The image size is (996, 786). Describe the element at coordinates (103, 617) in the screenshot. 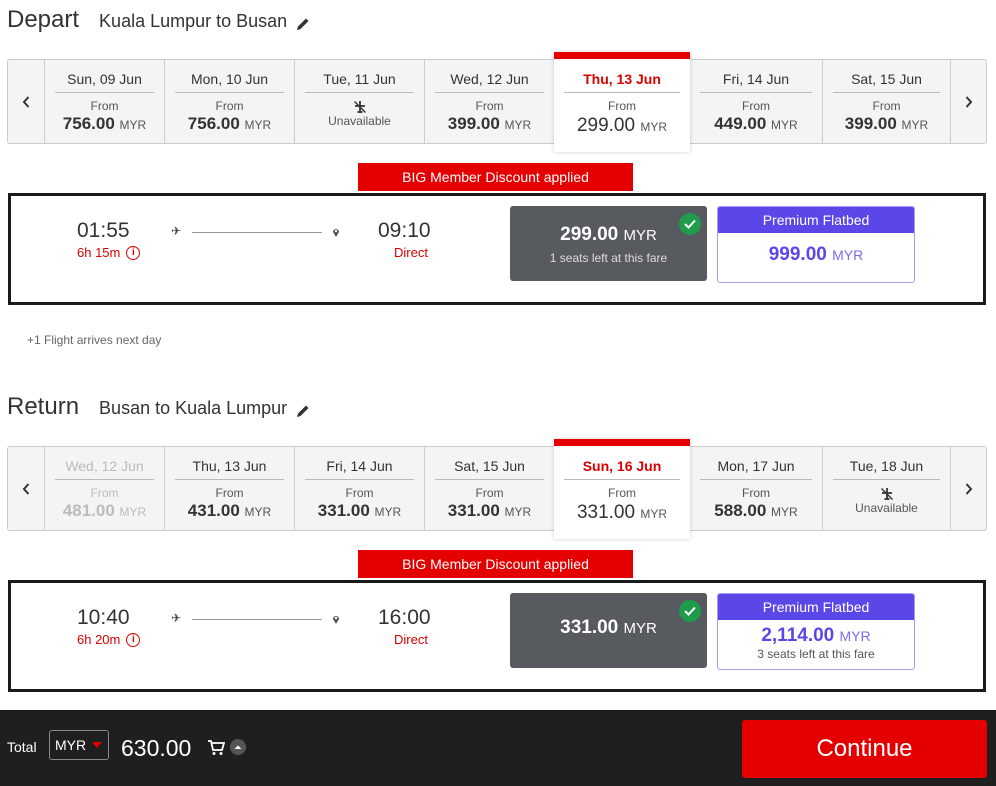

I see `depart-time: 10:40` at that location.